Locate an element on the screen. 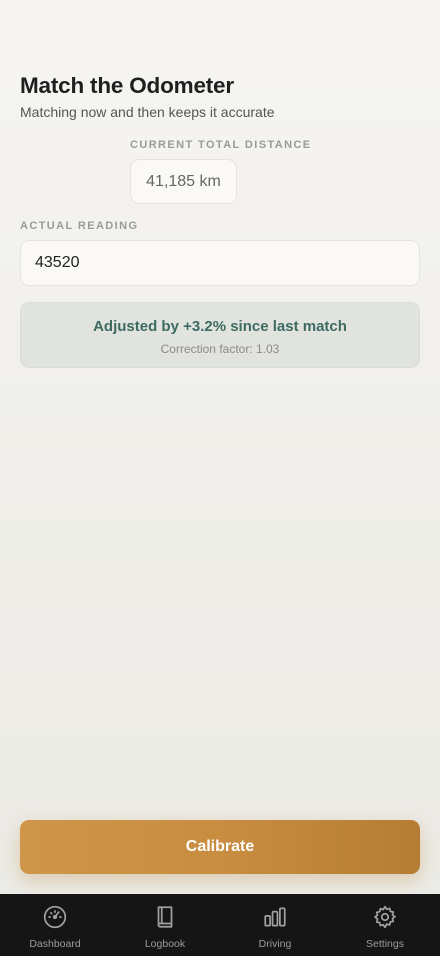 The height and width of the screenshot is (956, 440). actual-reading-label: ACTUAL READING is located at coordinates (79, 226).